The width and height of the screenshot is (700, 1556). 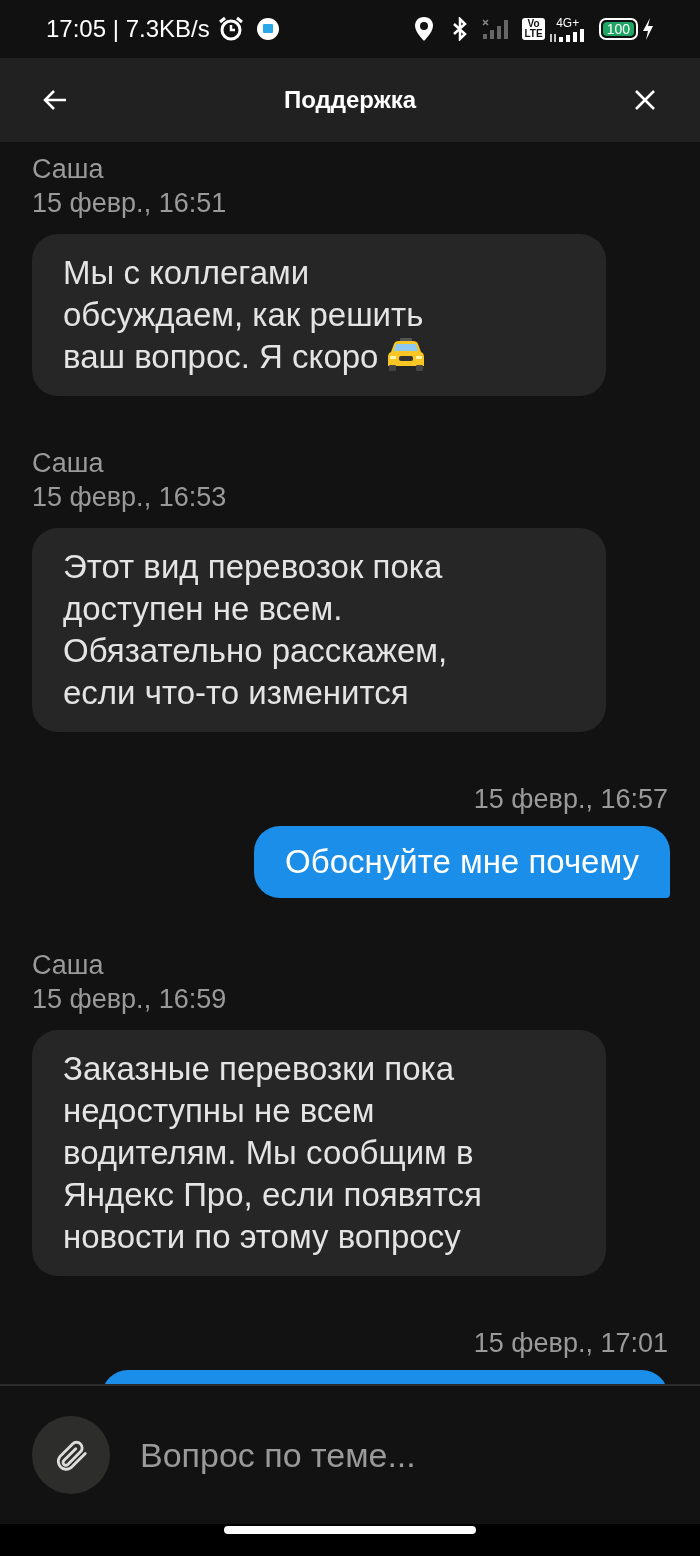 I want to click on message-time: 15 февр., 16:51, so click(x=130, y=203).